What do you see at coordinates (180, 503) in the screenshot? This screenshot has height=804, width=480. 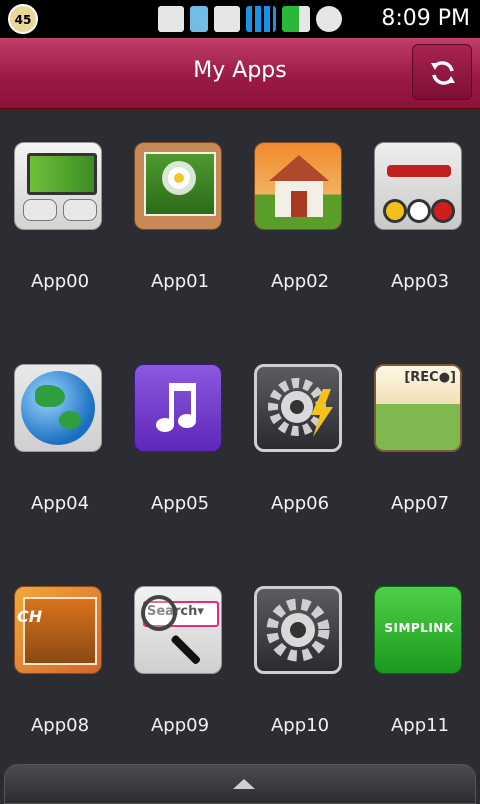 I see `app-label: App05` at bounding box center [180, 503].